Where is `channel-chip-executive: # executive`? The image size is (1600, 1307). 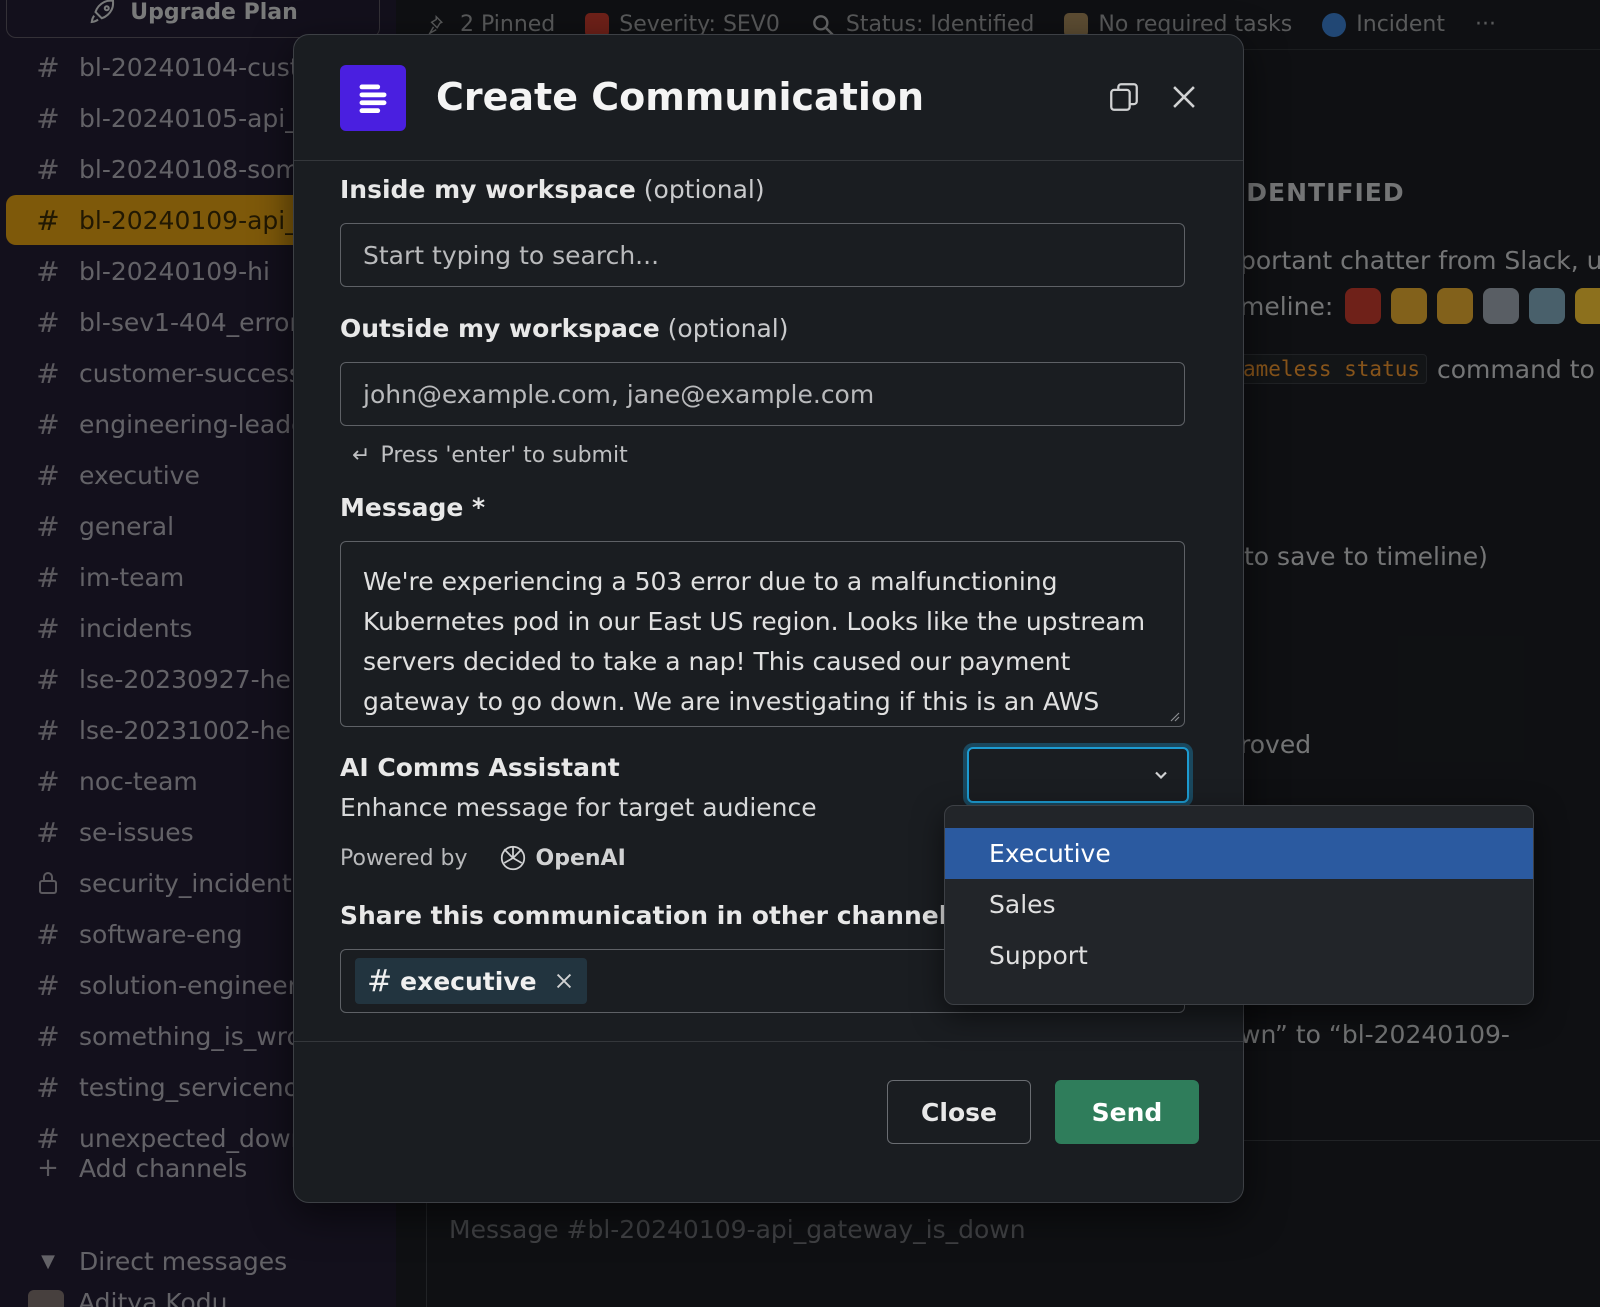 channel-chip-executive: # executive is located at coordinates (471, 981).